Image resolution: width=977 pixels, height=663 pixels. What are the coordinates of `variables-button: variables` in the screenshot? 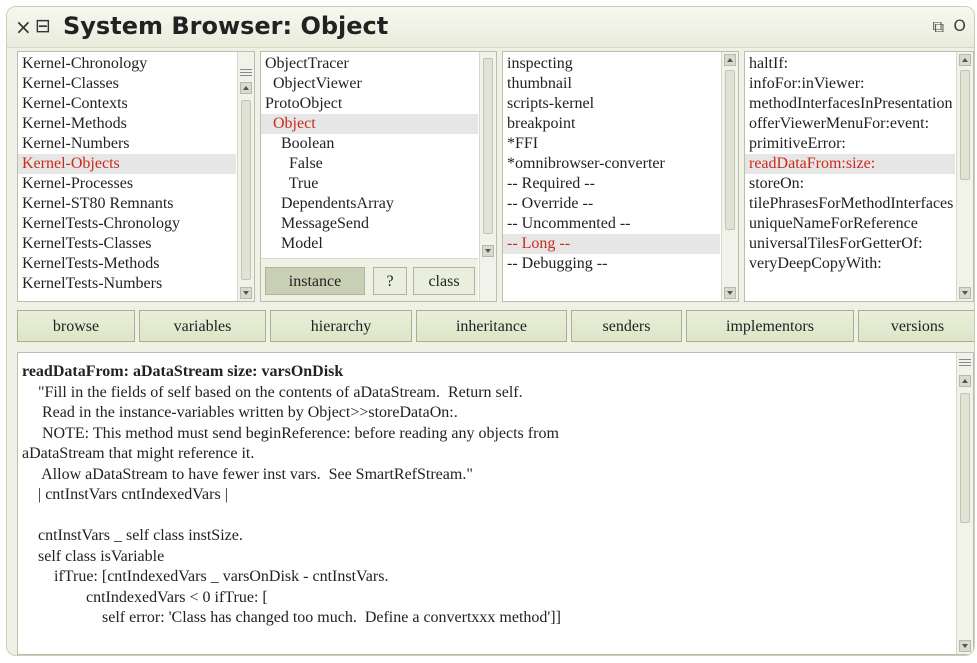 It's located at (202, 326).